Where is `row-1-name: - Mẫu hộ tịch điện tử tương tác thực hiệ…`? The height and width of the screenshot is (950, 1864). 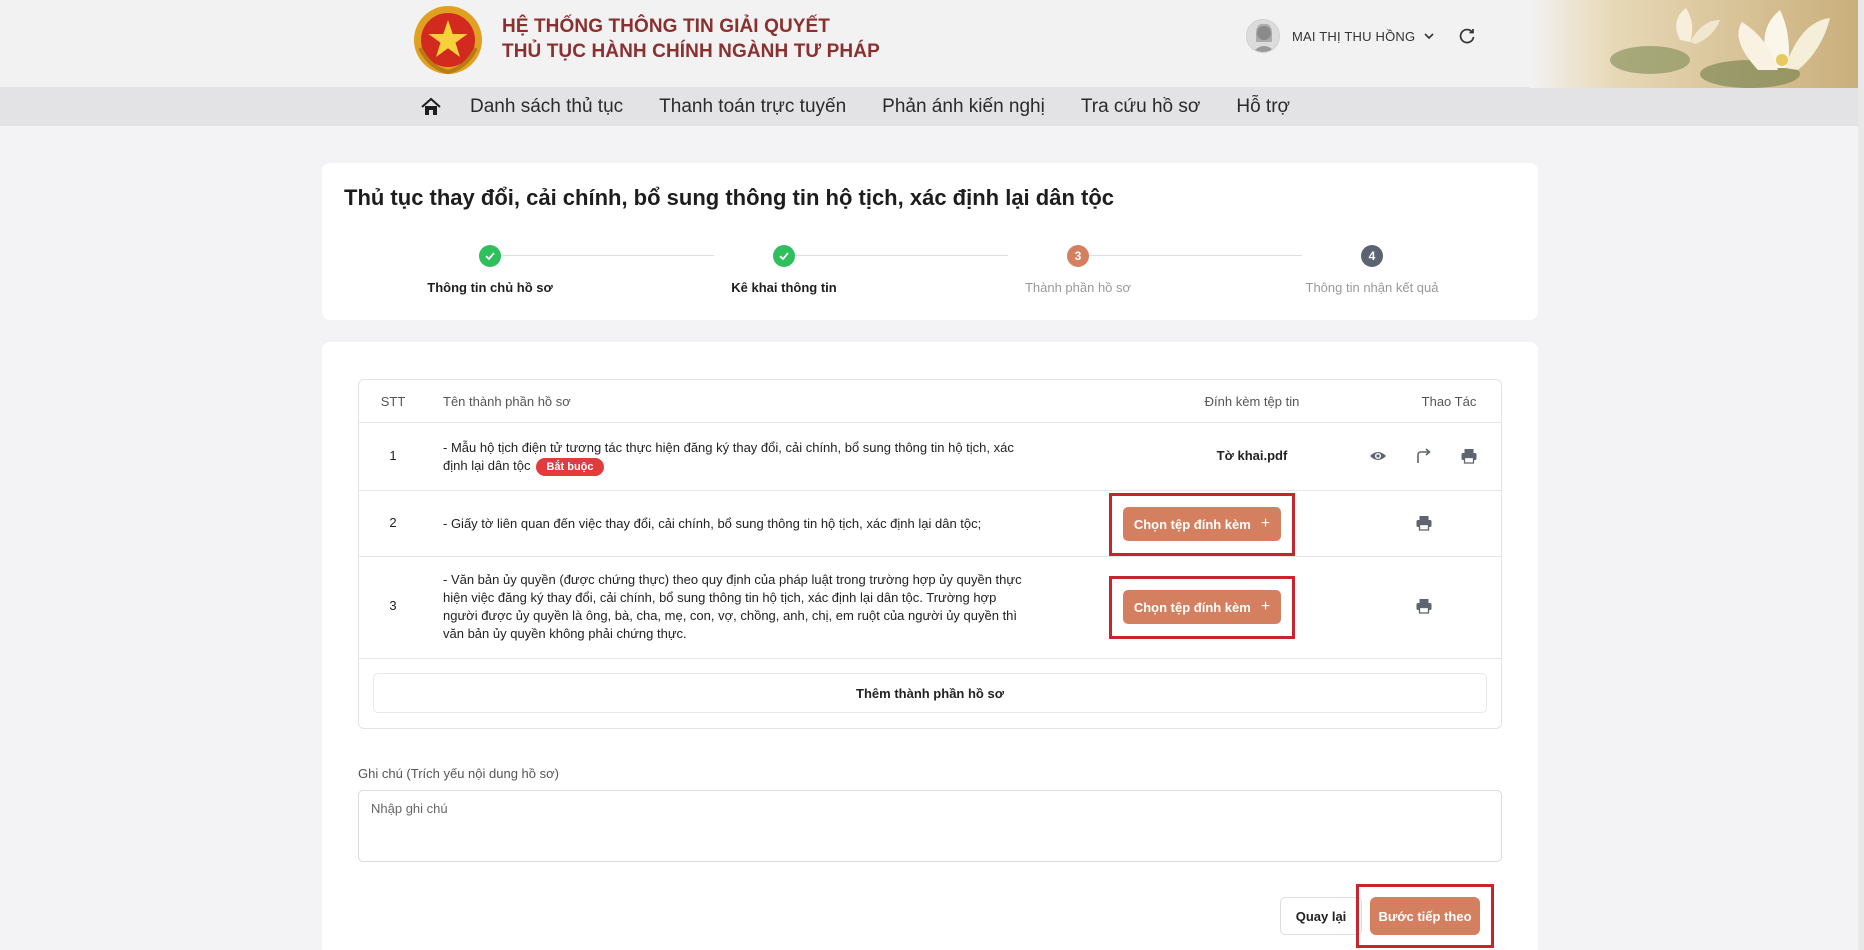 row-1-name: - Mẫu hộ tịch điện tử tương tác thực hiệ… is located at coordinates (733, 457).